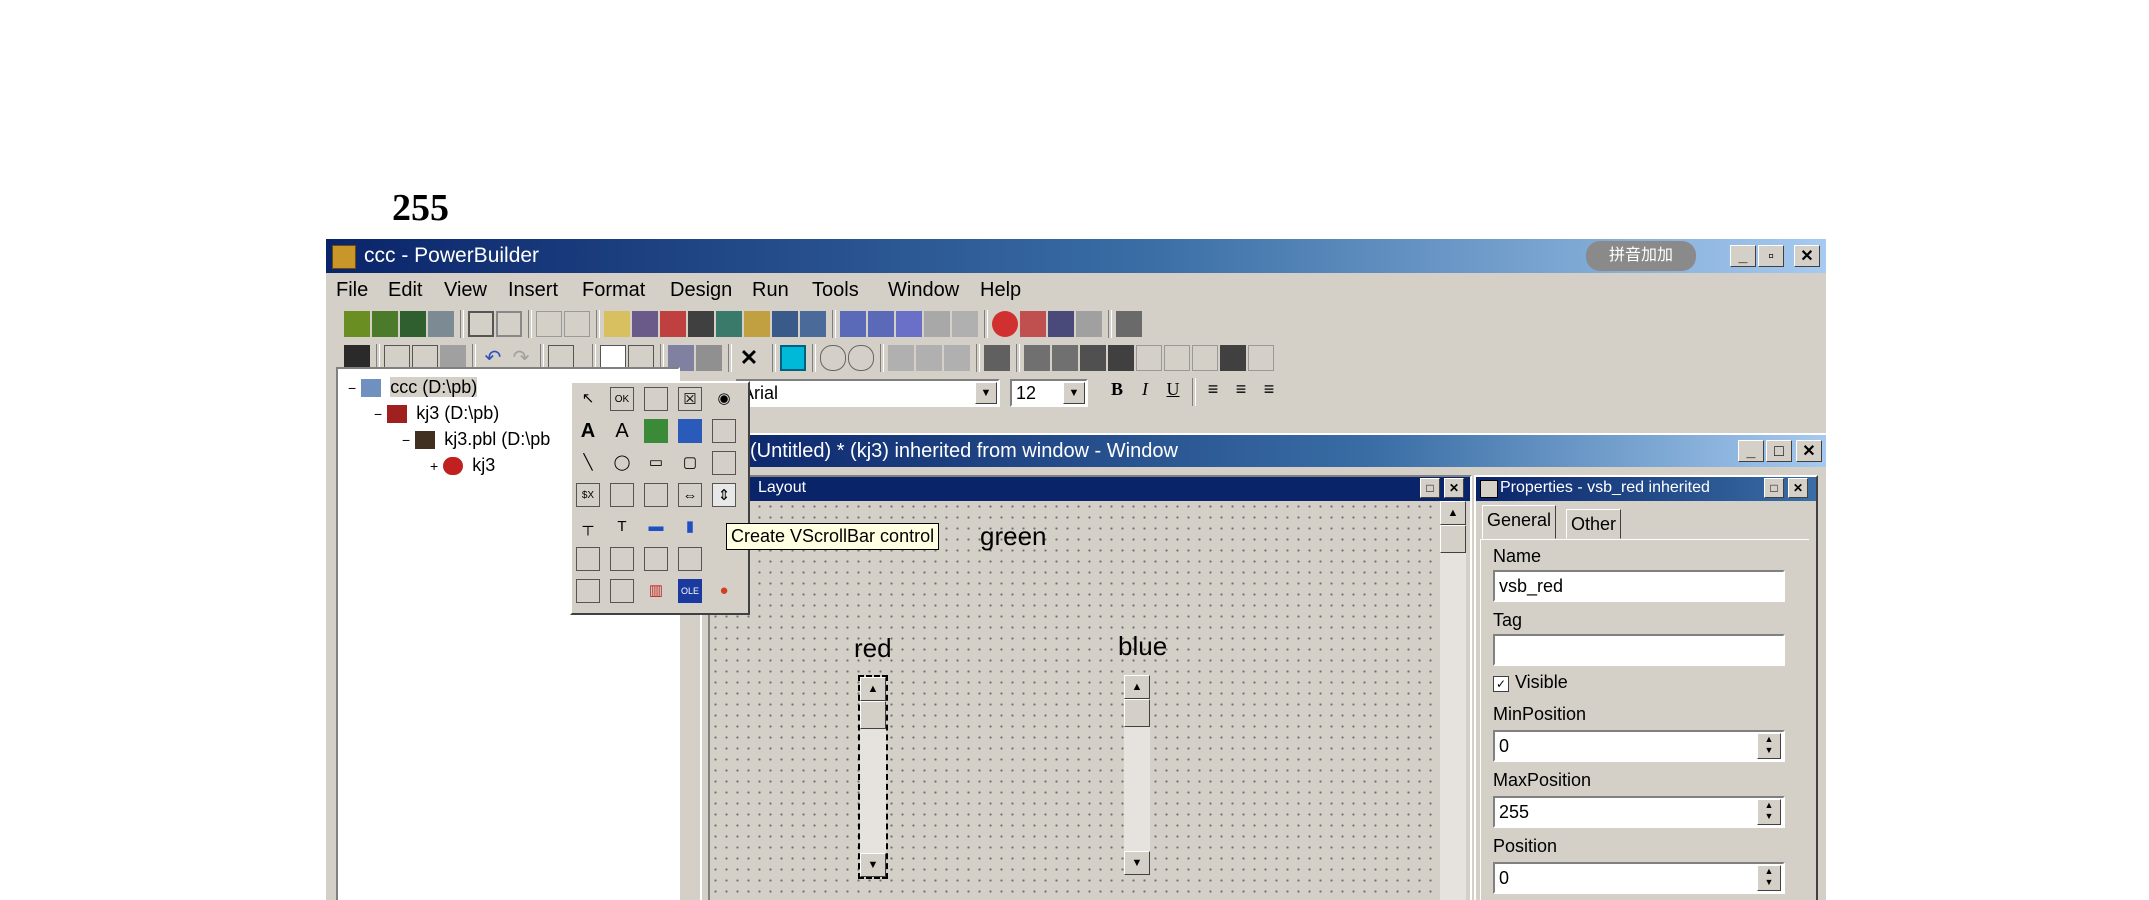  What do you see at coordinates (656, 527) in the screenshot?
I see `hprogressbar-icon: ▬` at bounding box center [656, 527].